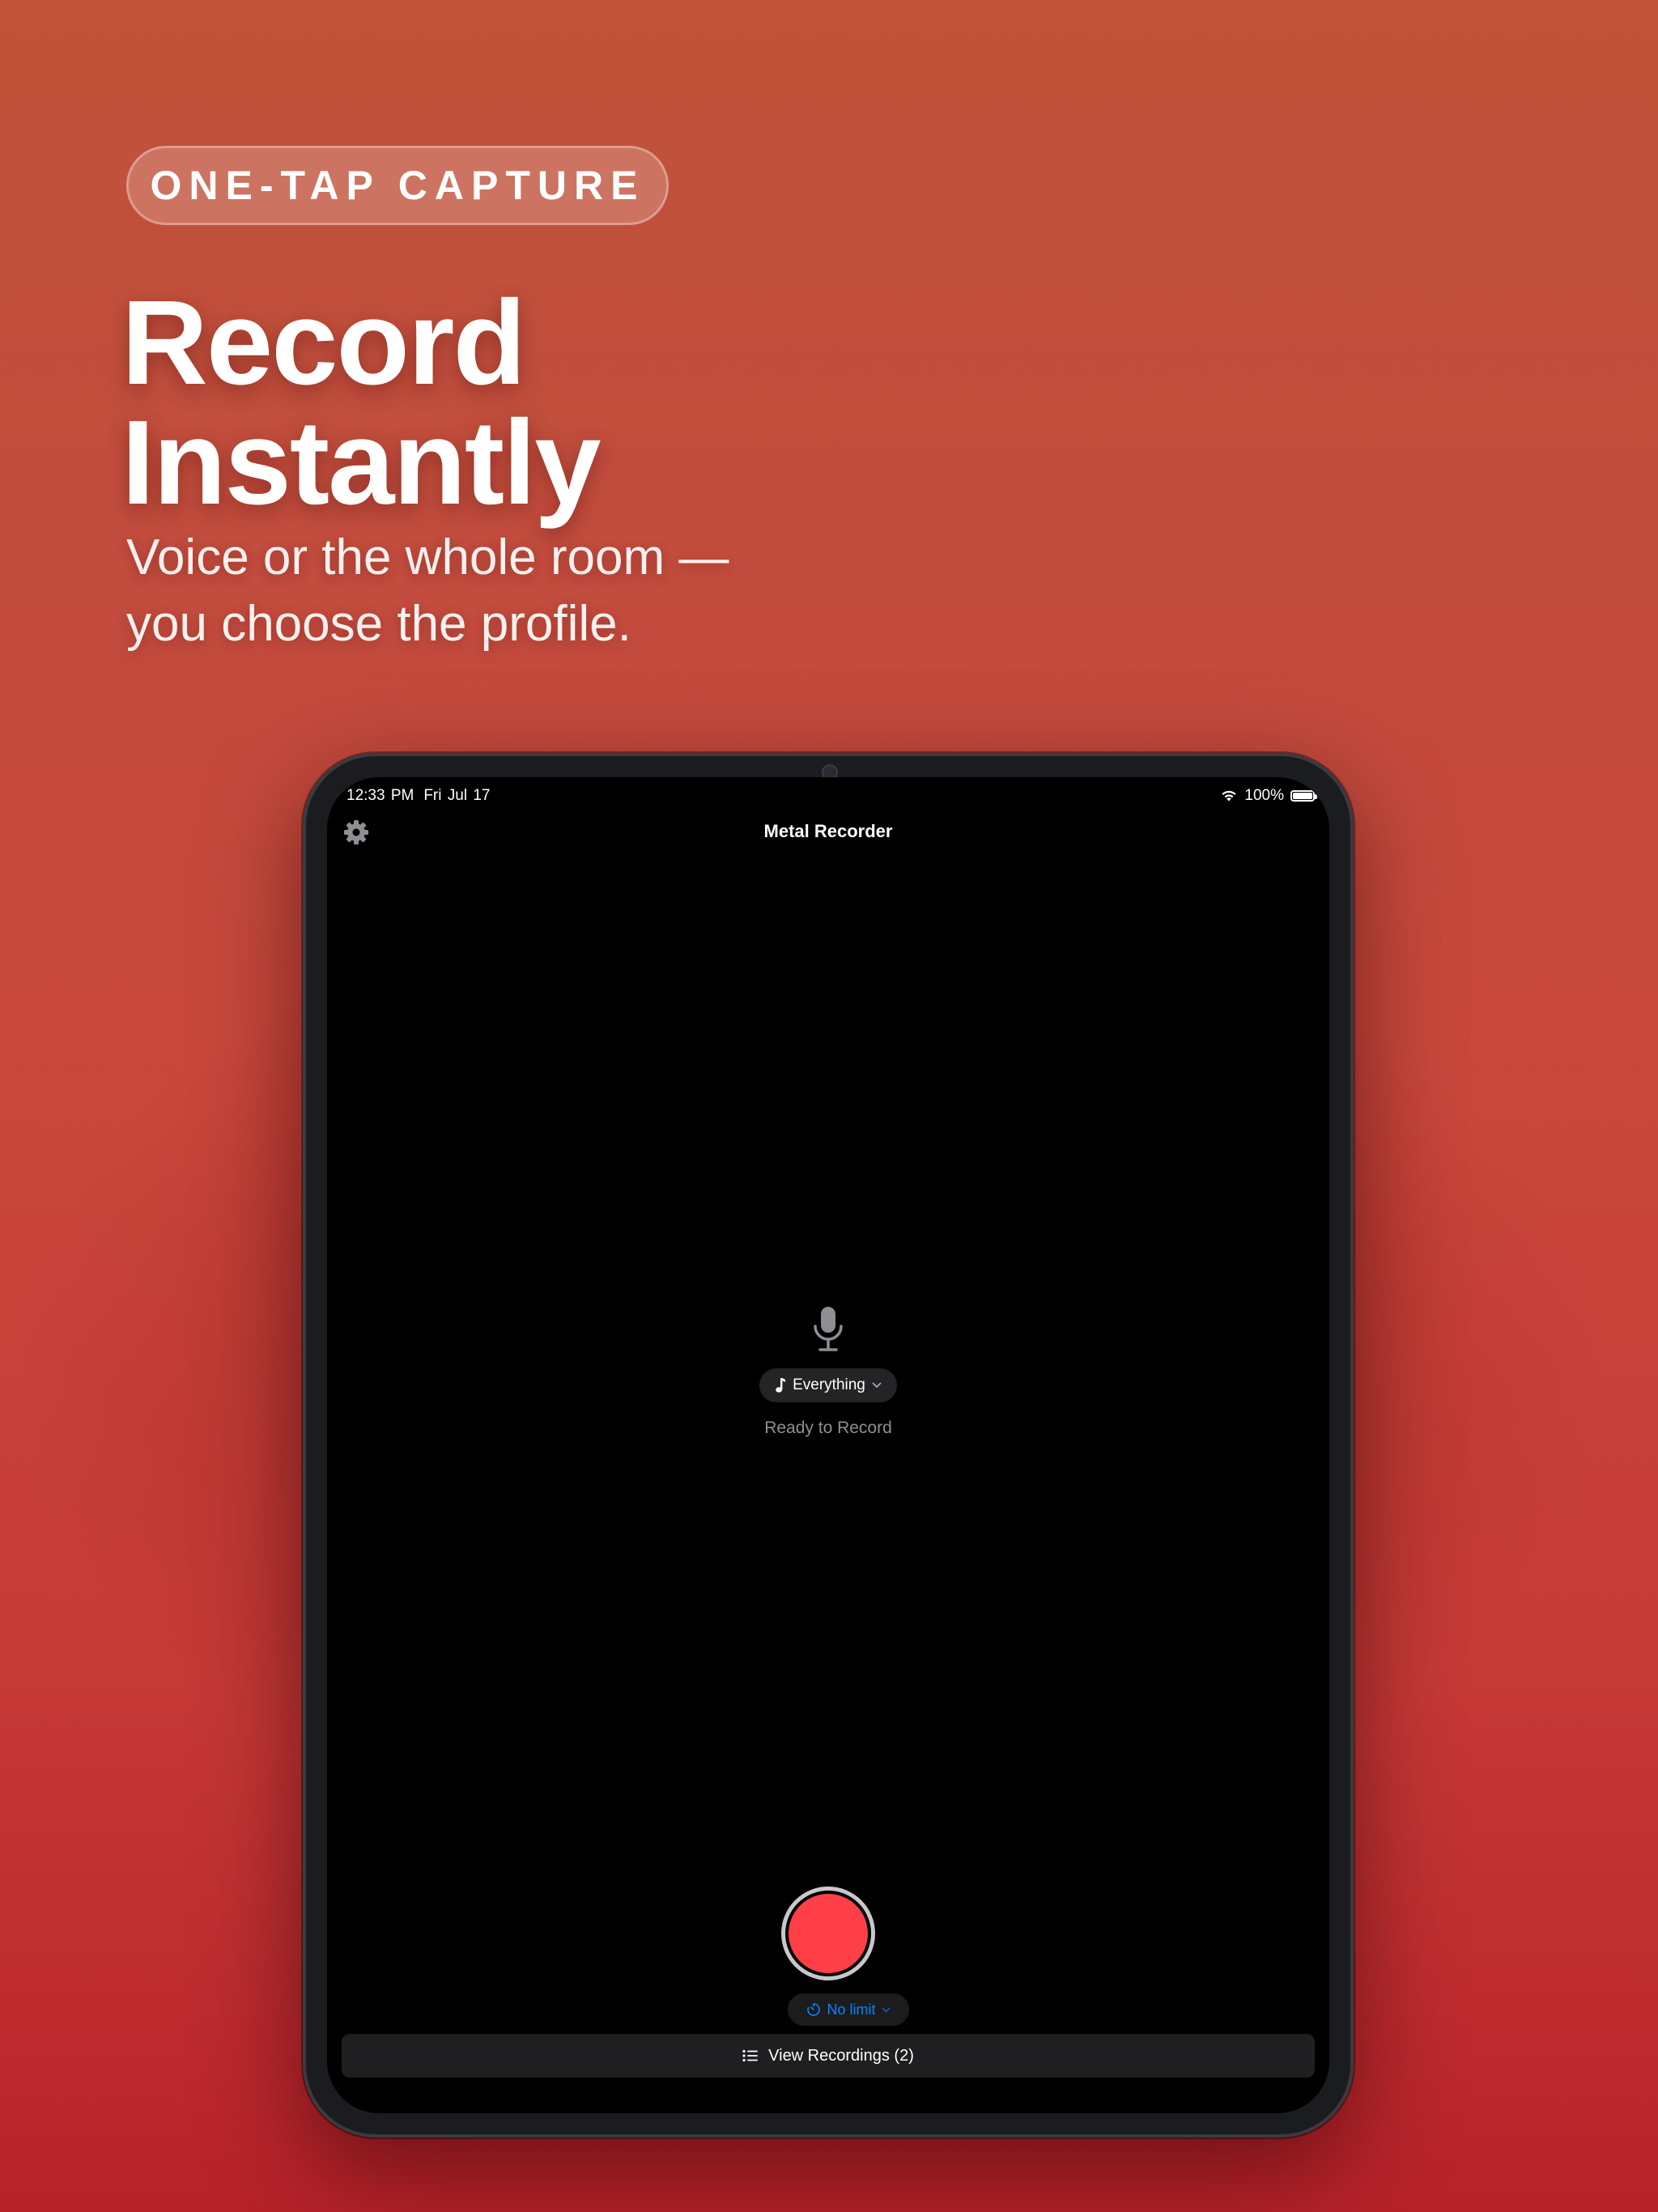  Describe the element at coordinates (427, 557) in the screenshot. I see `subheadline-line-1: Voice or the whole room —` at that location.